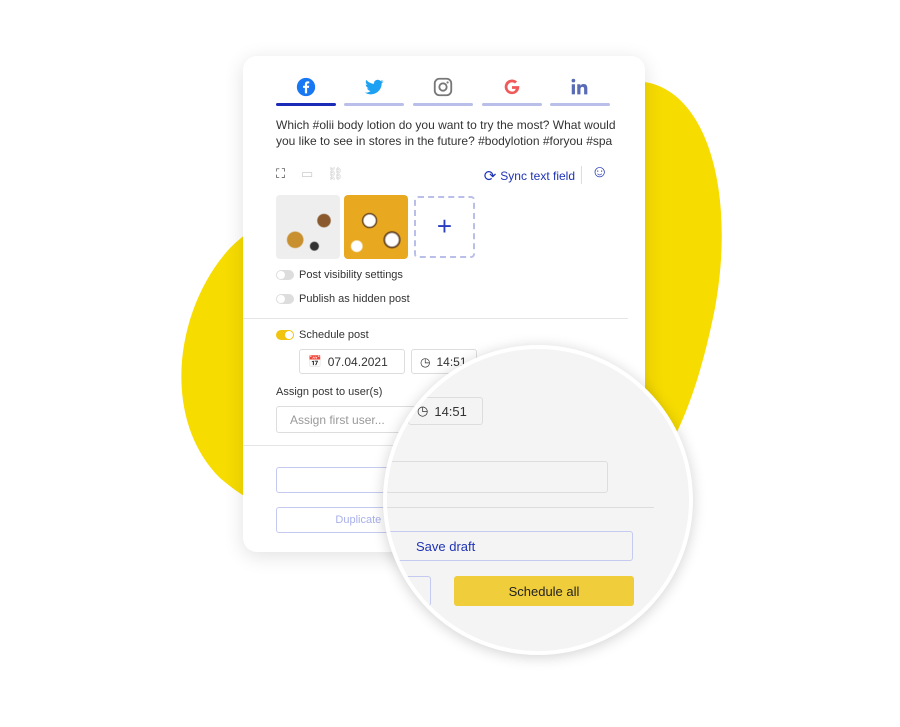 This screenshot has width=900, height=727. What do you see at coordinates (285, 275) in the screenshot?
I see `visibility-toggle` at bounding box center [285, 275].